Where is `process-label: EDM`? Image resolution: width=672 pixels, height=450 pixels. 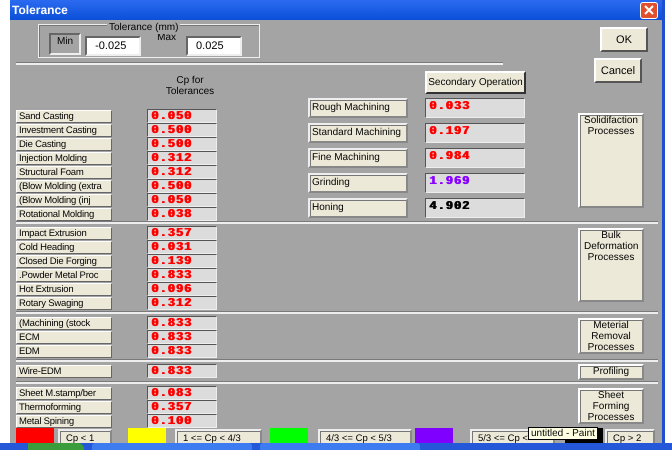 process-label: EDM is located at coordinates (64, 351).